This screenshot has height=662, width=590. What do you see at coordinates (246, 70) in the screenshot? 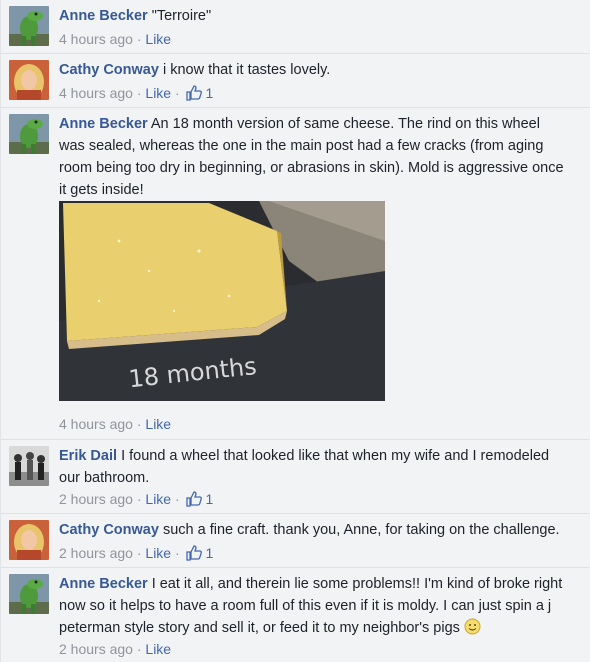
I see `comment-text: i know that it tastes lovely.` at bounding box center [246, 70].